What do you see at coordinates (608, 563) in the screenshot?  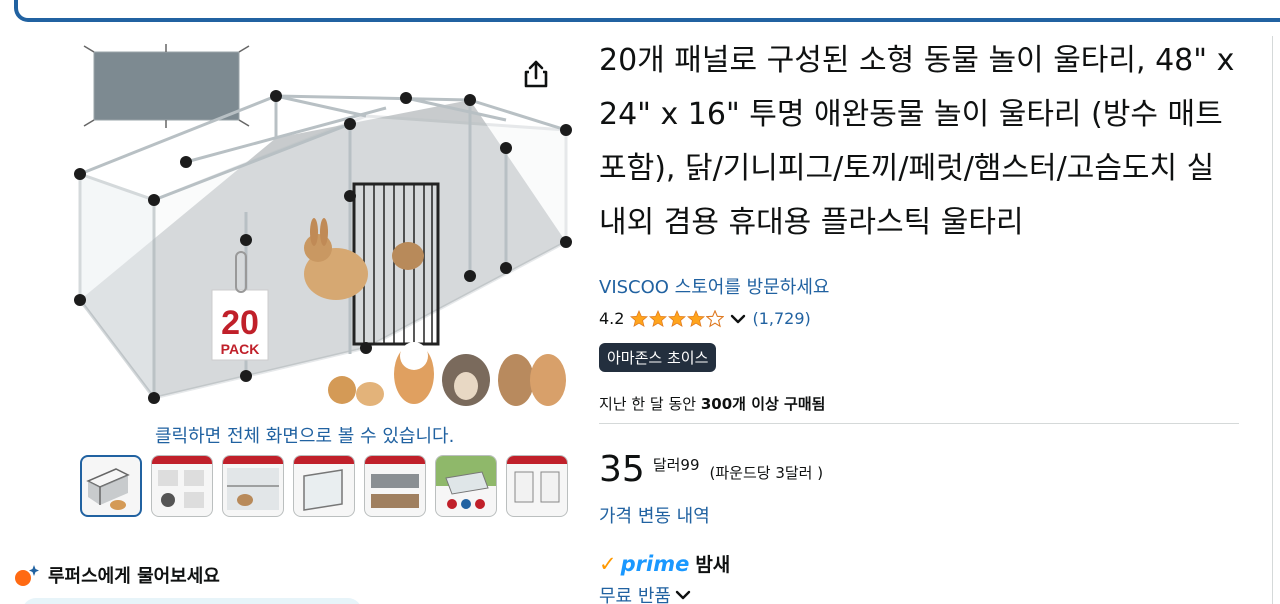 I see `prime-check-icon: ✓` at bounding box center [608, 563].